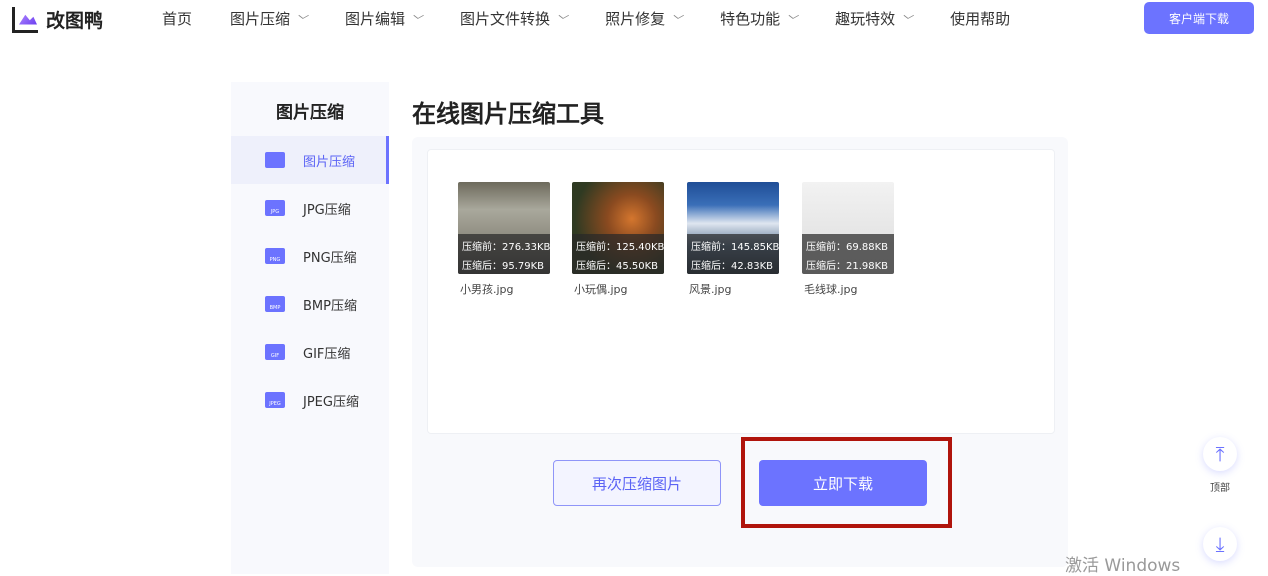 The width and height of the screenshot is (1268, 576). Describe the element at coordinates (275, 160) in the screenshot. I see `image-icon` at that location.